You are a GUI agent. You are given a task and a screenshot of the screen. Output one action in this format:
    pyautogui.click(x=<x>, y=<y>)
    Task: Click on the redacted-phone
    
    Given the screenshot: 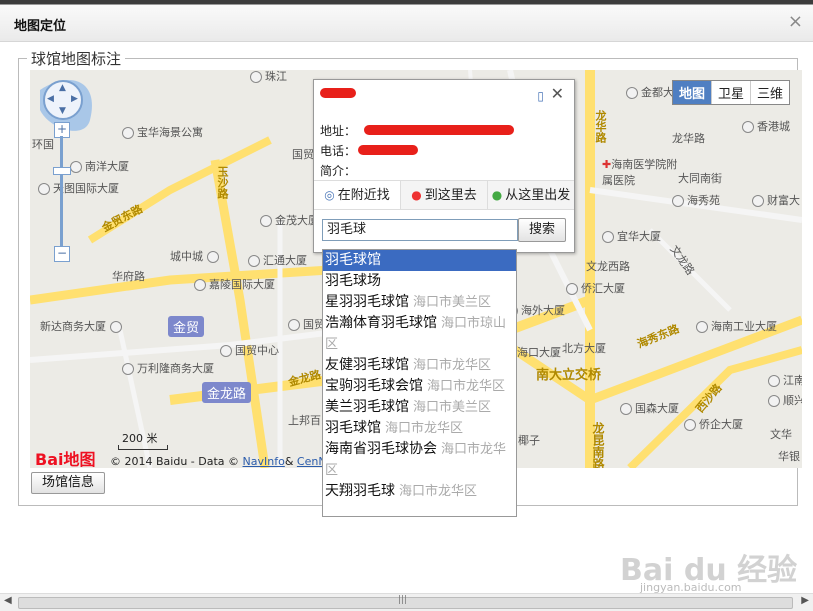 What is the action you would take?
    pyautogui.click(x=388, y=150)
    